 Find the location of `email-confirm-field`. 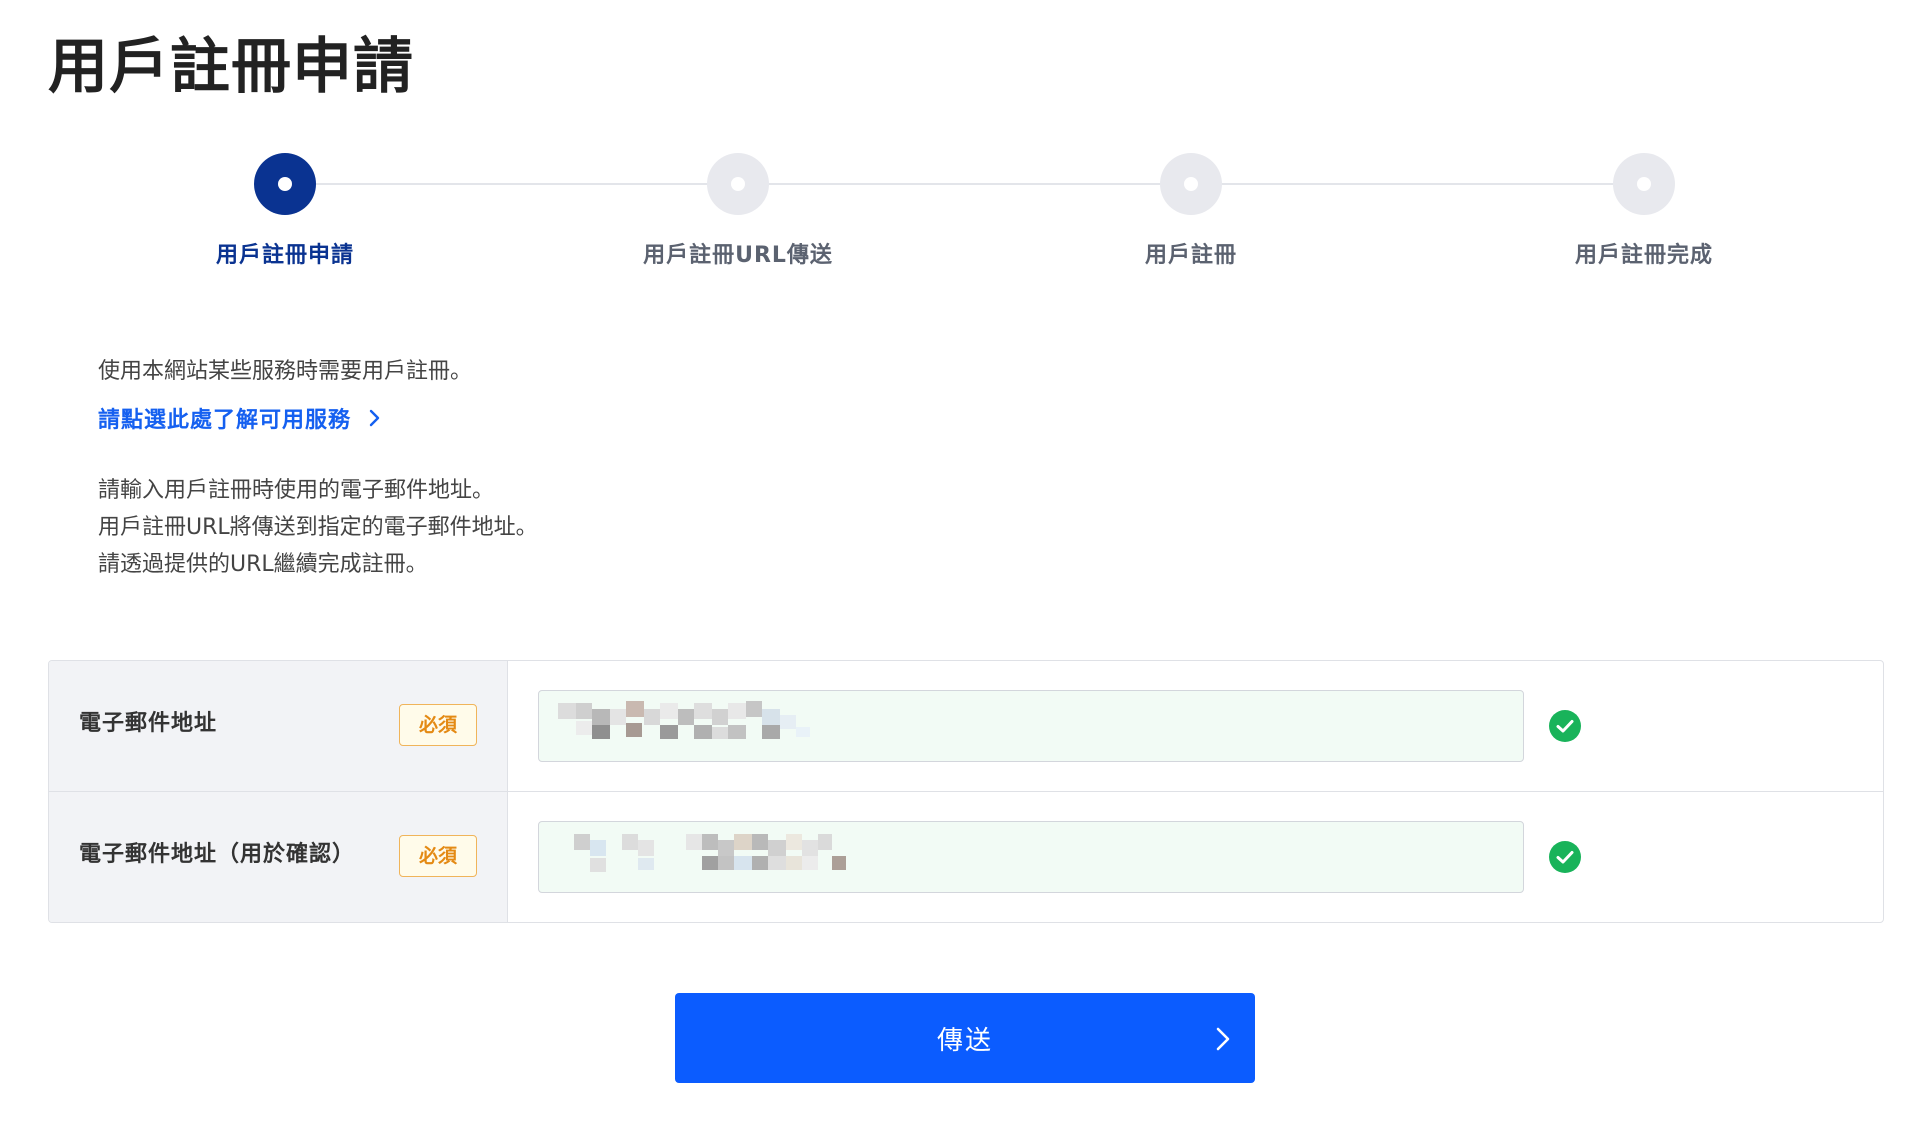

email-confirm-field is located at coordinates (1031, 857).